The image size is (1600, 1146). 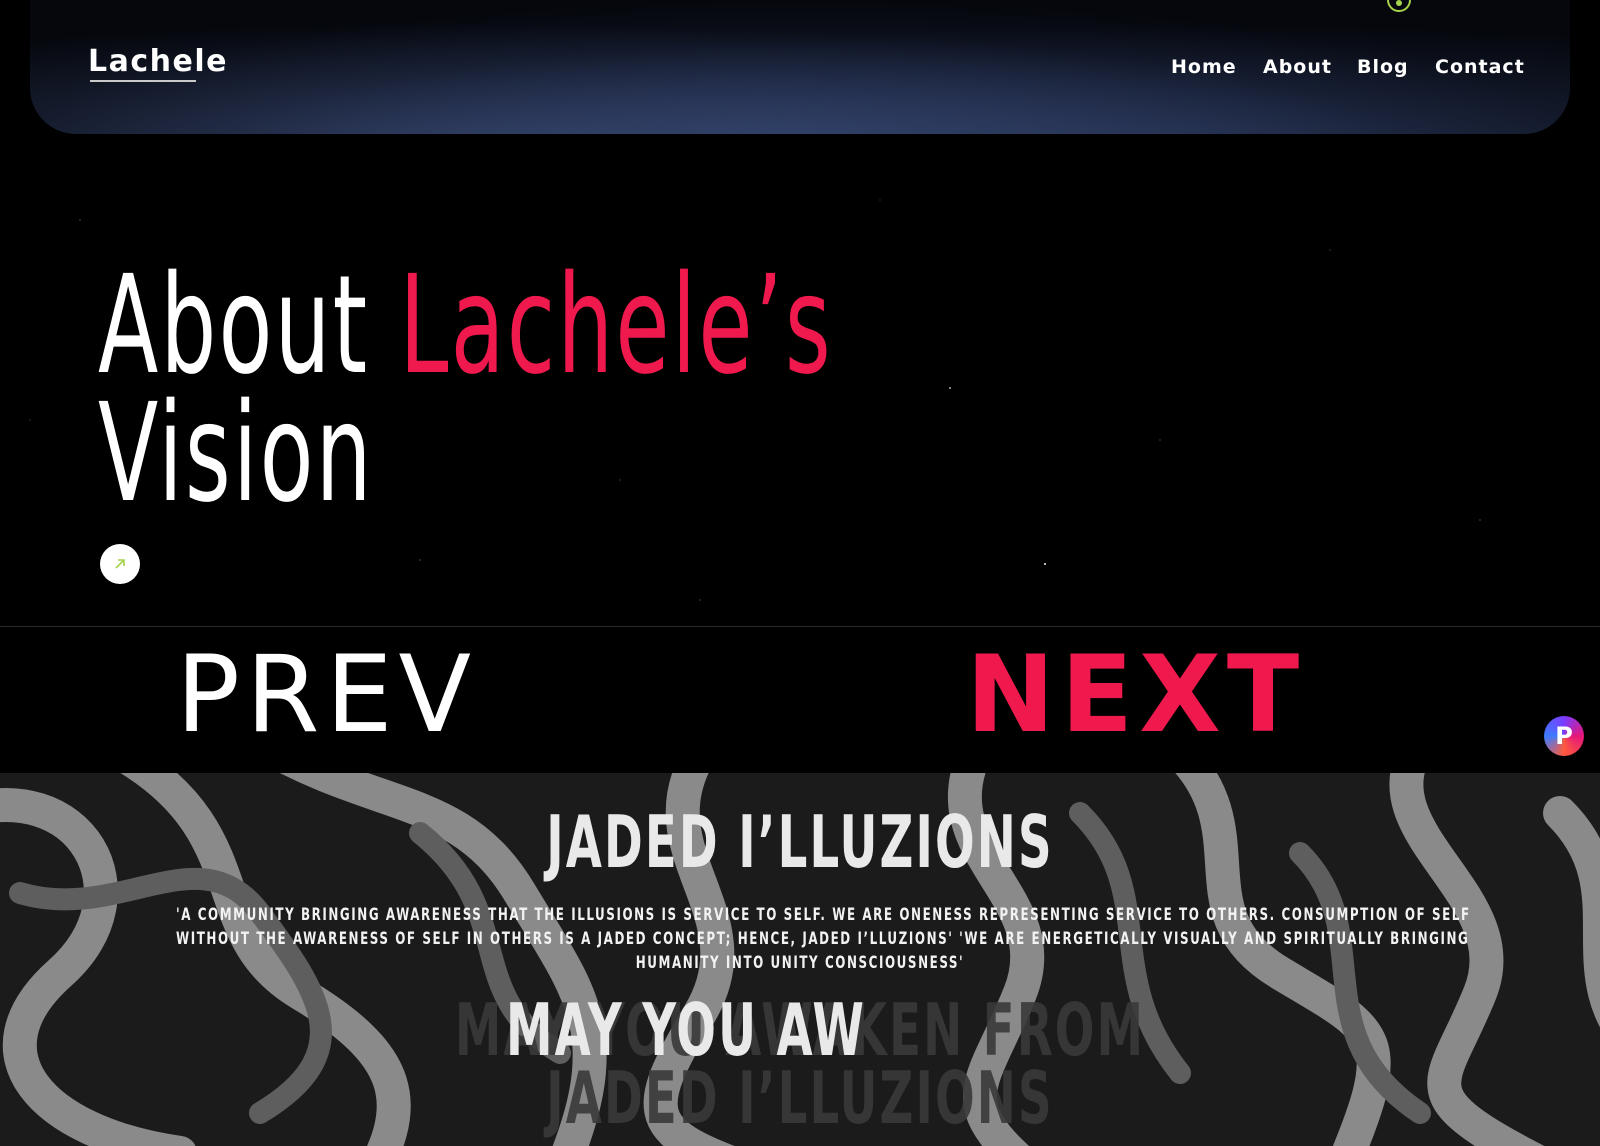 What do you see at coordinates (1480, 67) in the screenshot?
I see `nav-link-contact: Contact` at bounding box center [1480, 67].